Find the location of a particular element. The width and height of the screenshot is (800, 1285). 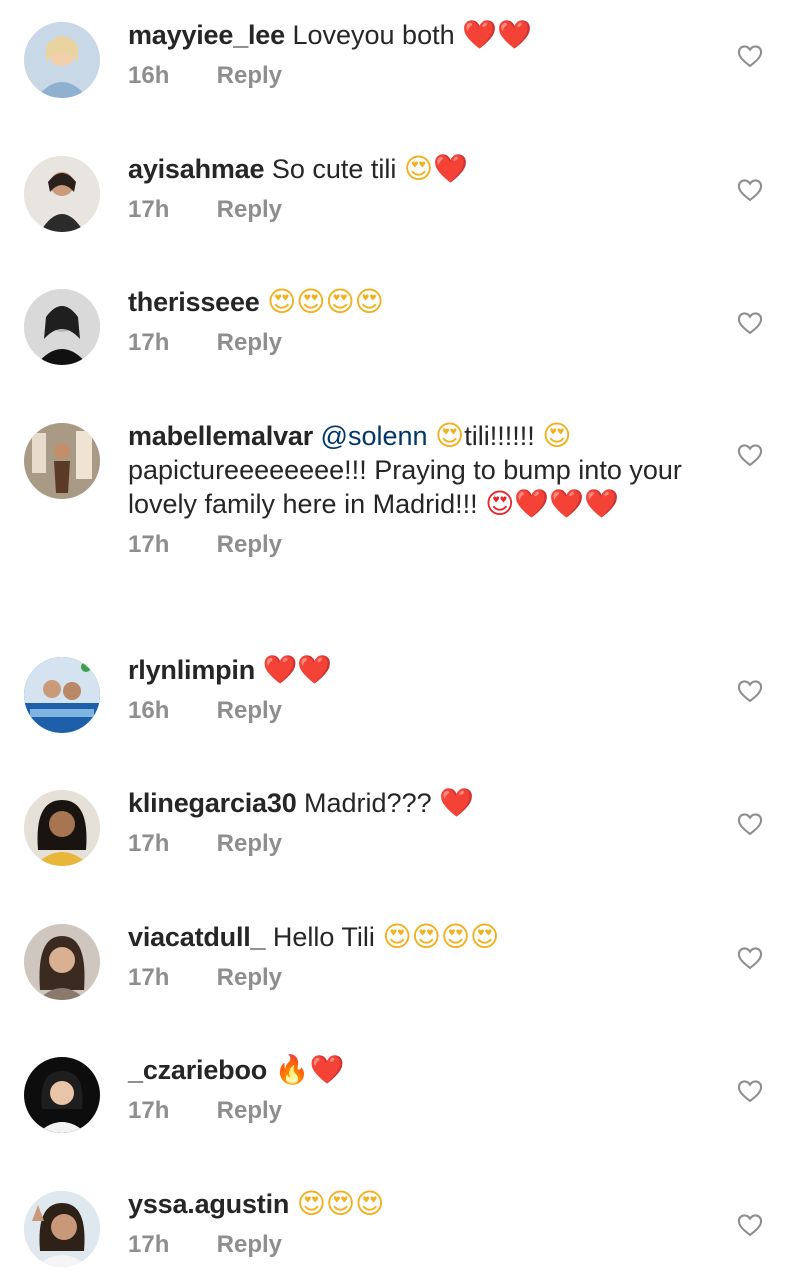

comment-message: Loveyou both is located at coordinates (373, 35).